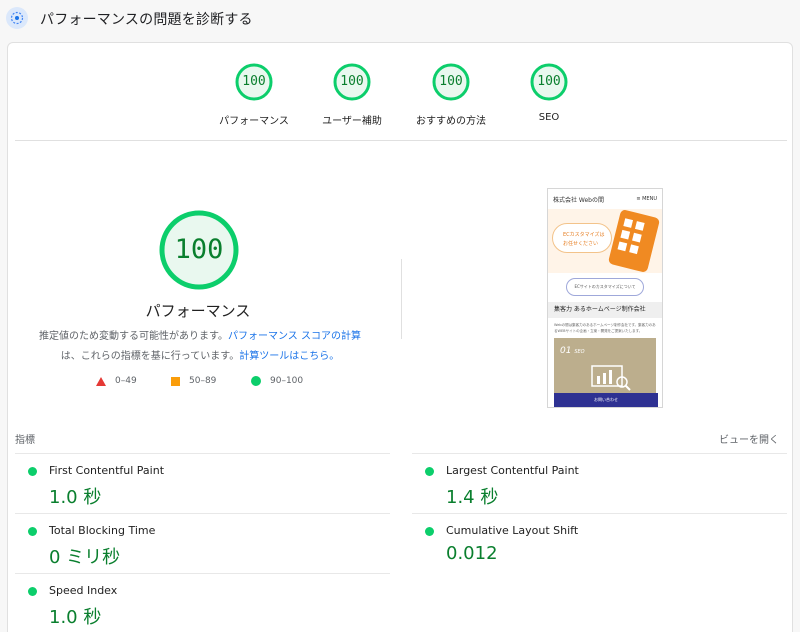 Image resolution: width=800 pixels, height=632 pixels. What do you see at coordinates (107, 470) in the screenshot?
I see `metric-name: First Contentful Paint` at bounding box center [107, 470].